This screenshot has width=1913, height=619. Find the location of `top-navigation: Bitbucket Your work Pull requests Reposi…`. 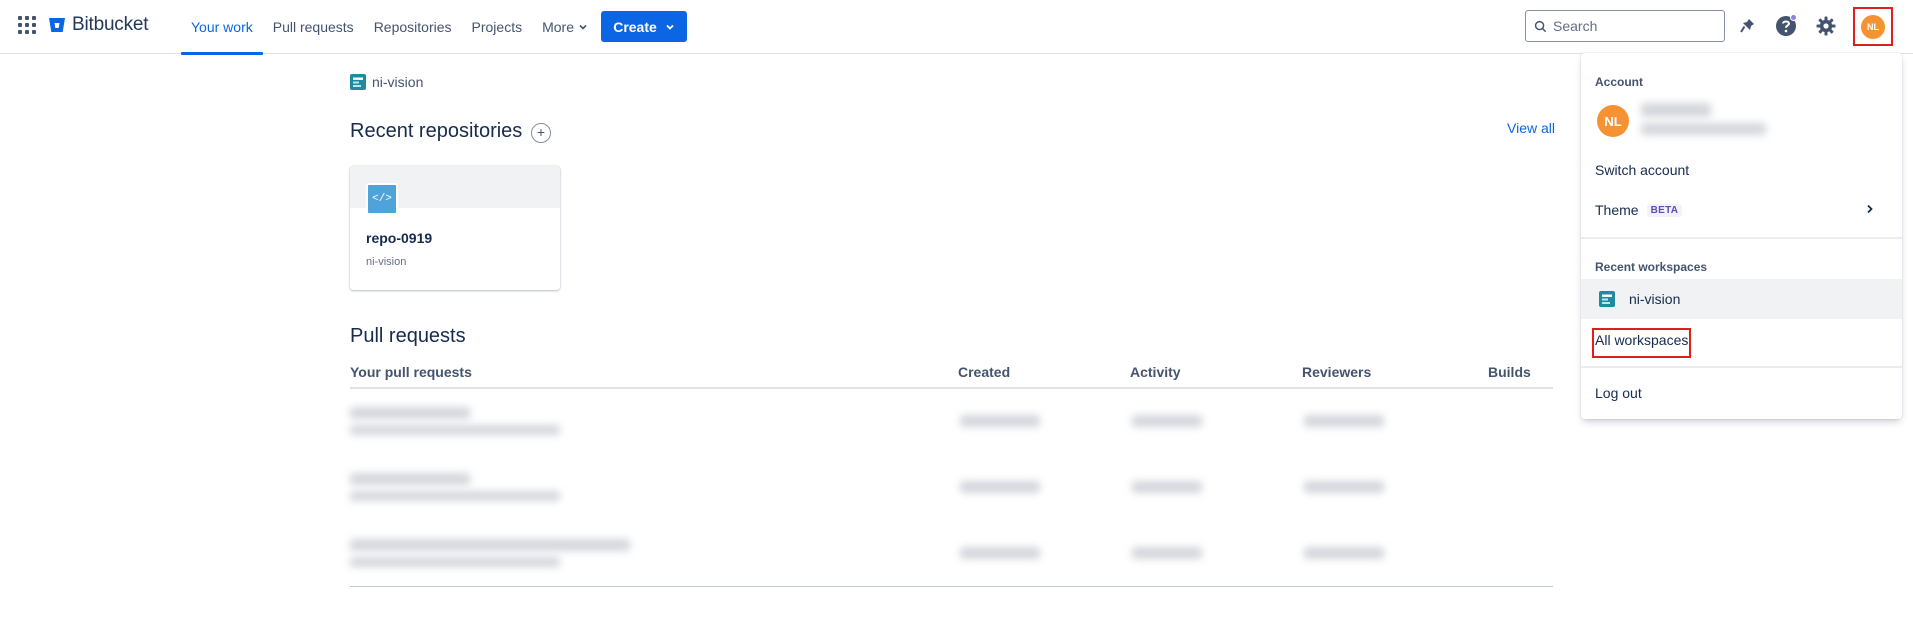

top-navigation: Bitbucket Your work Pull requests Reposi… is located at coordinates (956, 27).